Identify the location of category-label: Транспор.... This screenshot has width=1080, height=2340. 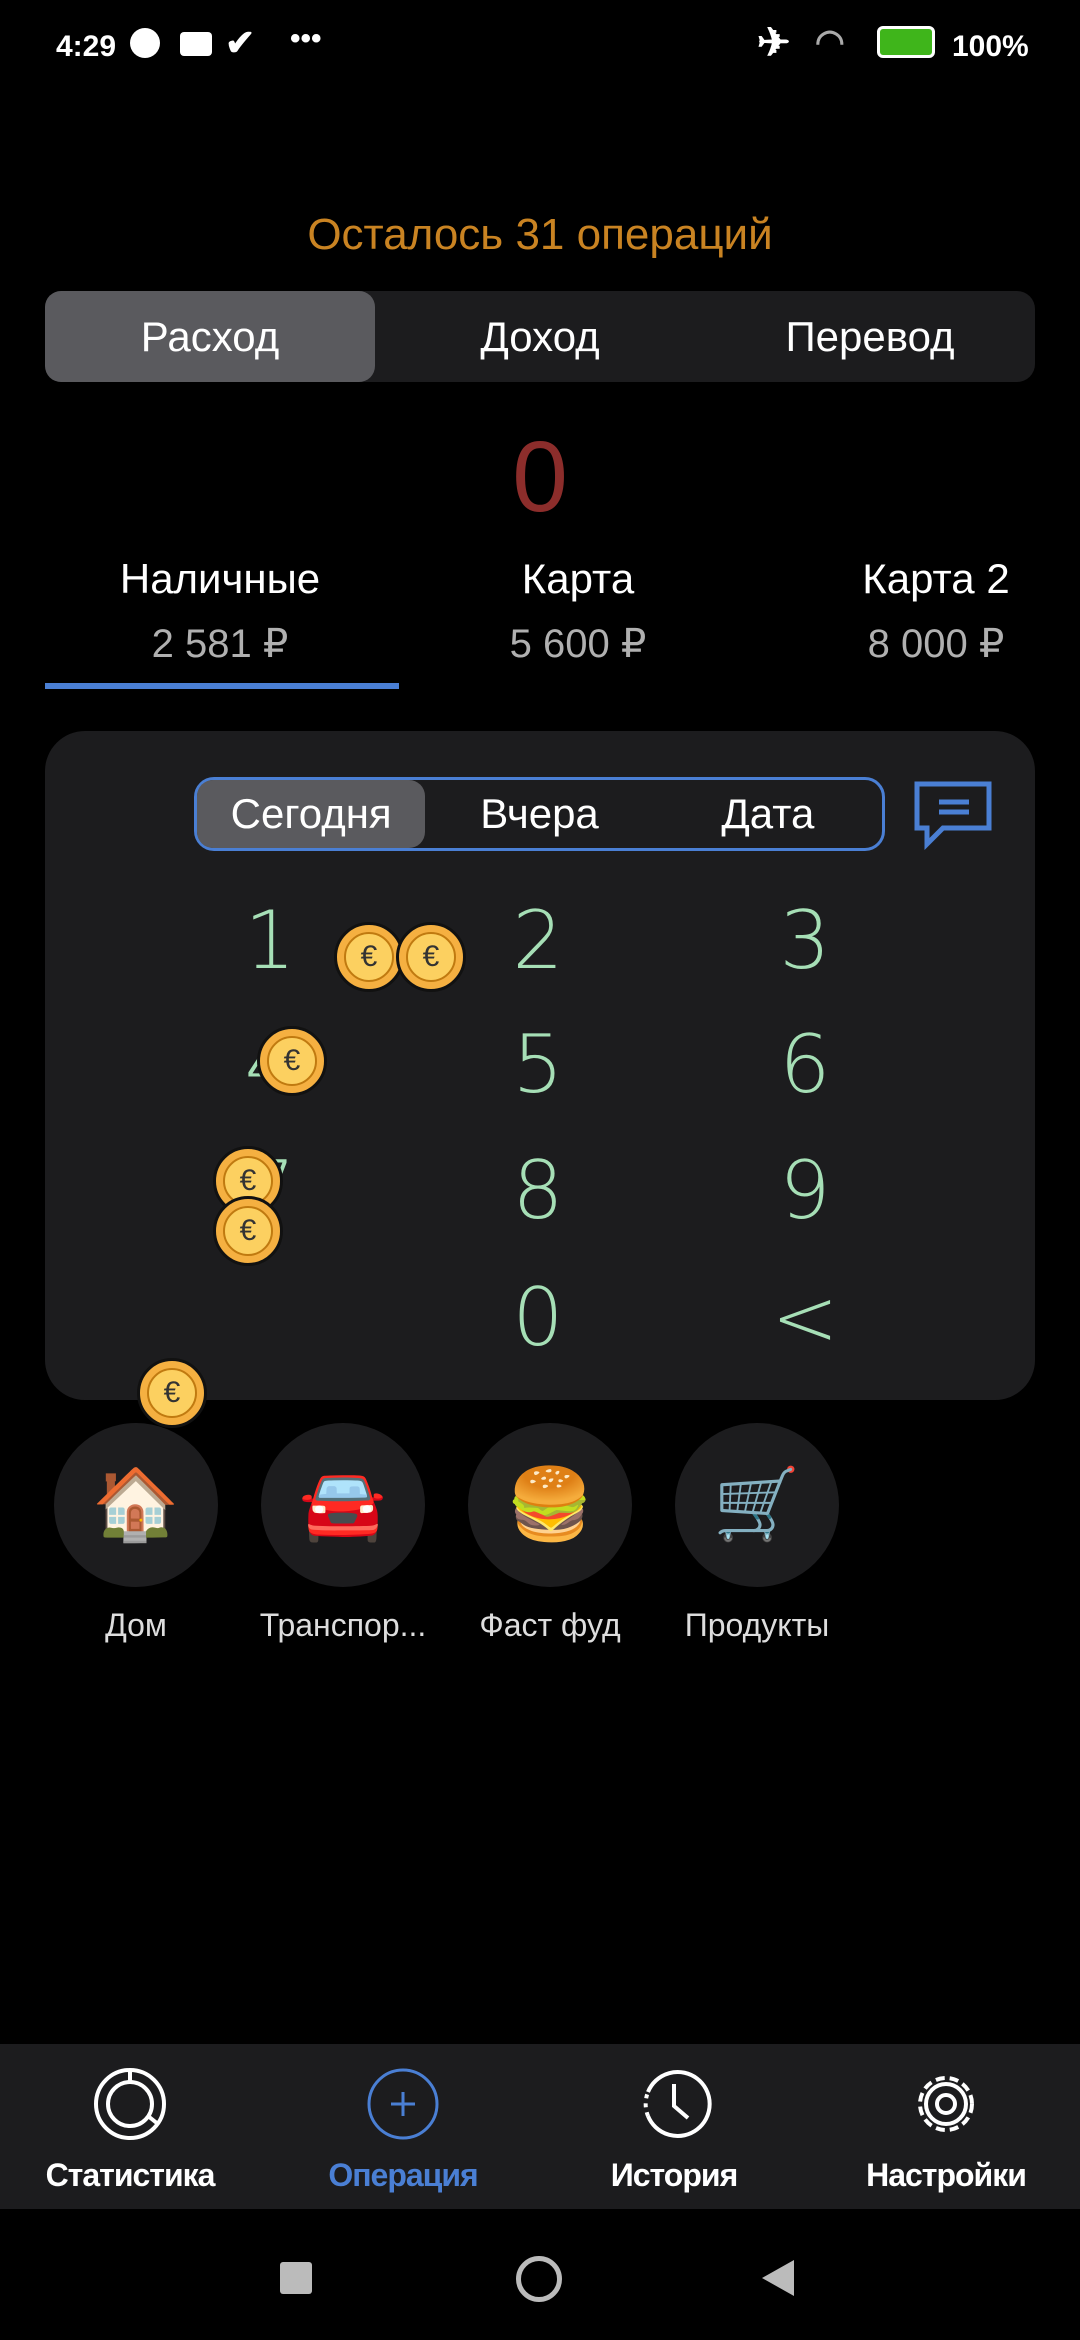
(343, 1625).